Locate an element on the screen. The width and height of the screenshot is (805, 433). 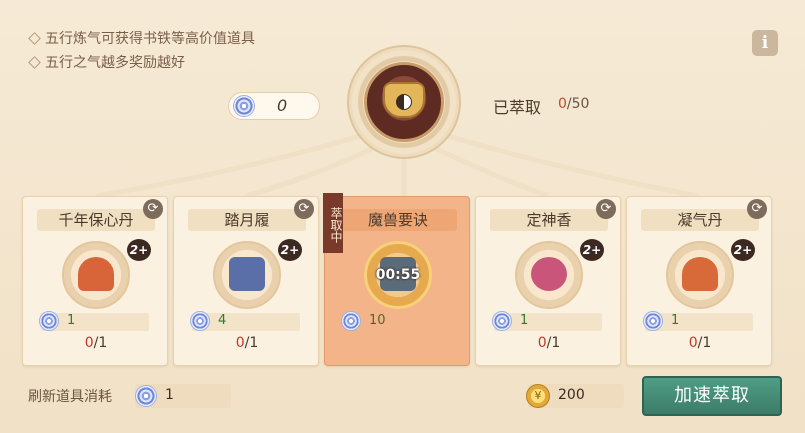
extracted-label: 已萃取 is located at coordinates (517, 107).